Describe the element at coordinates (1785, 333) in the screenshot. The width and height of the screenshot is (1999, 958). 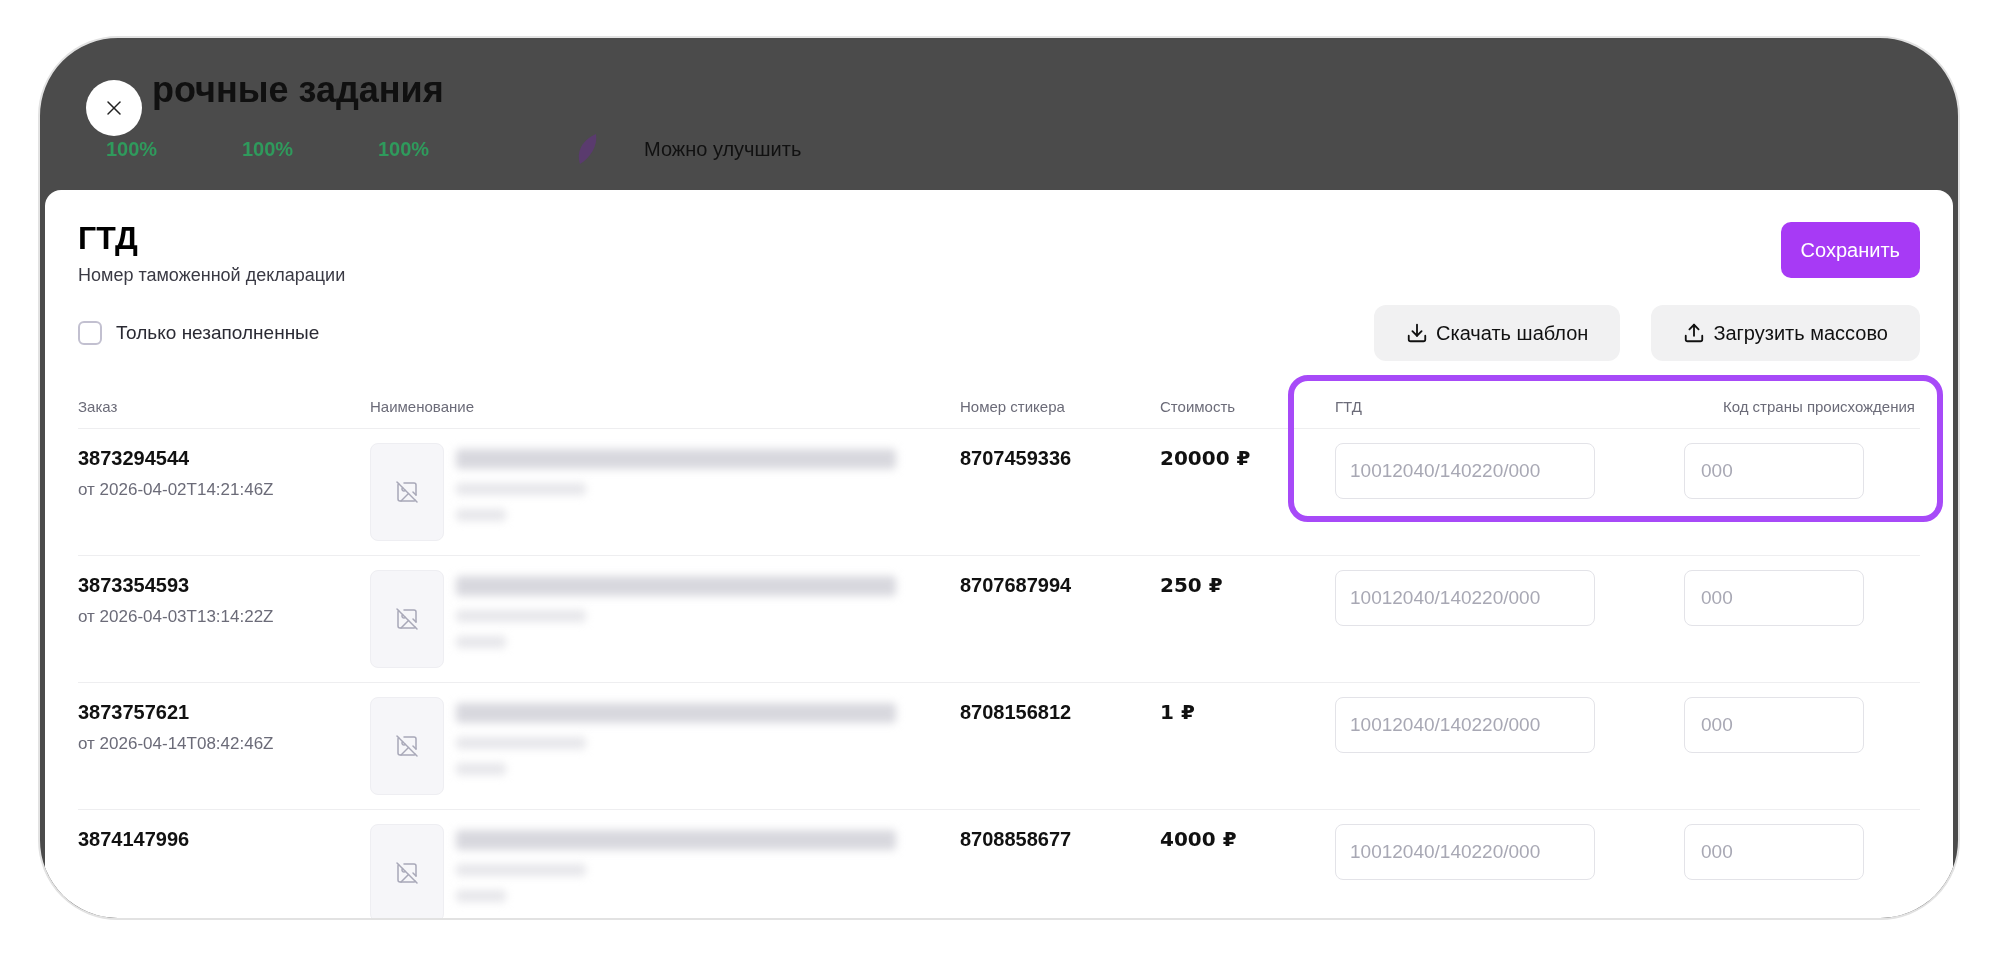
I see `action-button: Загрузить массово` at that location.